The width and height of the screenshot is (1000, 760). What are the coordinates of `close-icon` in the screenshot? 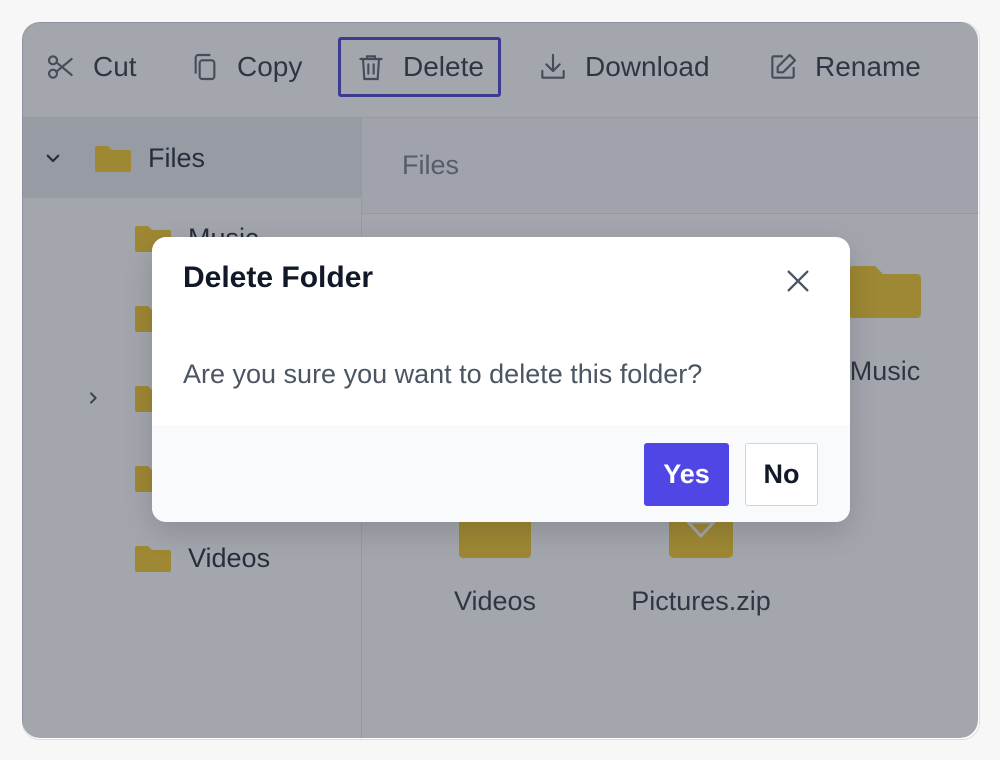 It's located at (798, 281).